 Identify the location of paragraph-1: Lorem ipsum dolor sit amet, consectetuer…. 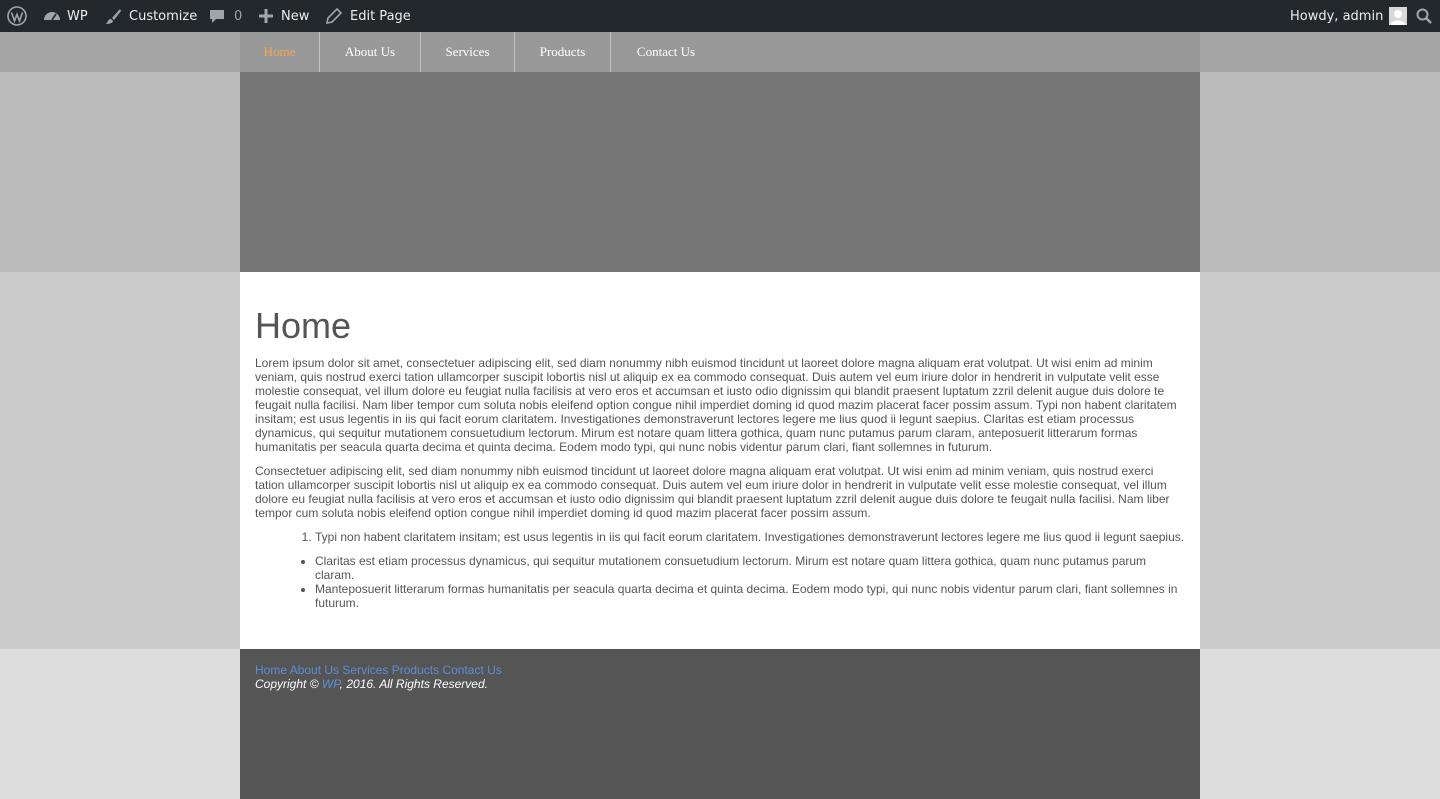
(716, 405).